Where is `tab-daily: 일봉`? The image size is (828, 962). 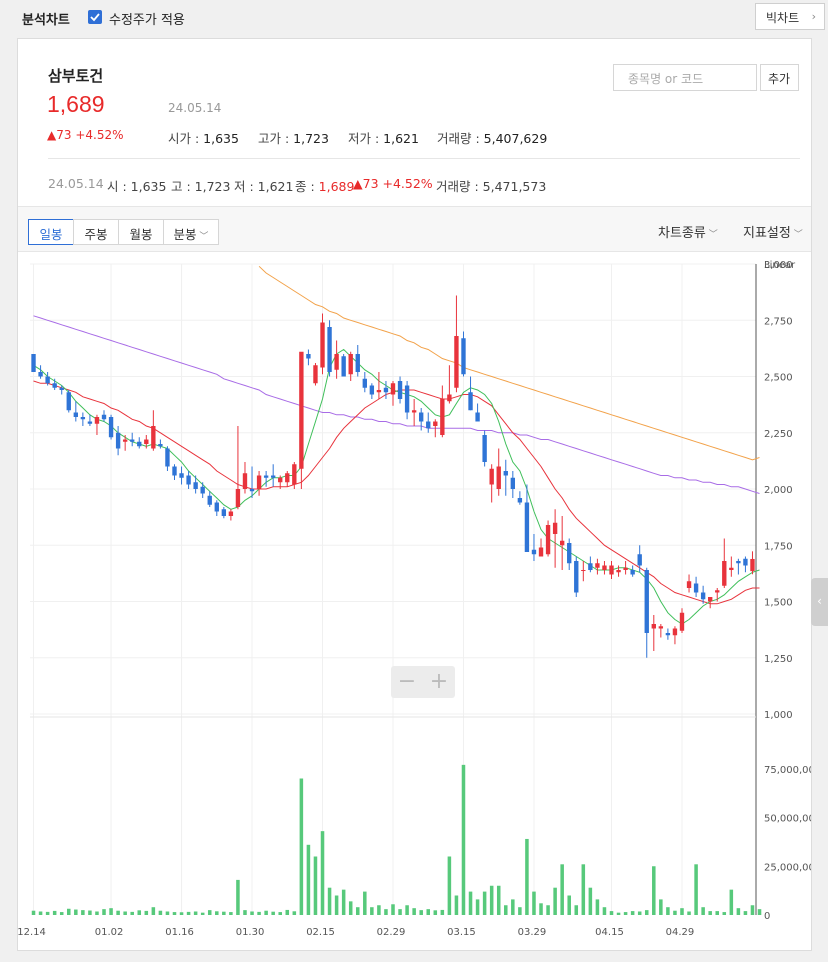 tab-daily: 일봉 is located at coordinates (51, 232).